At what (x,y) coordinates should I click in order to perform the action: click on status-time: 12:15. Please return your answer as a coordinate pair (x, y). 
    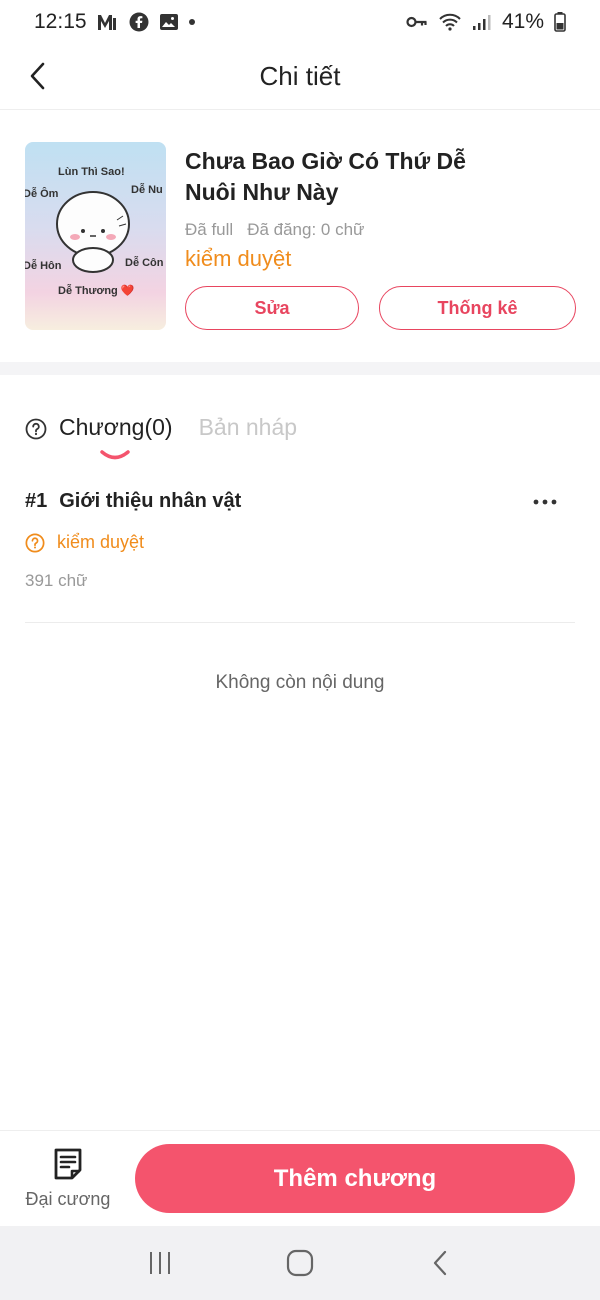
    Looking at the image, I should click on (60, 21).